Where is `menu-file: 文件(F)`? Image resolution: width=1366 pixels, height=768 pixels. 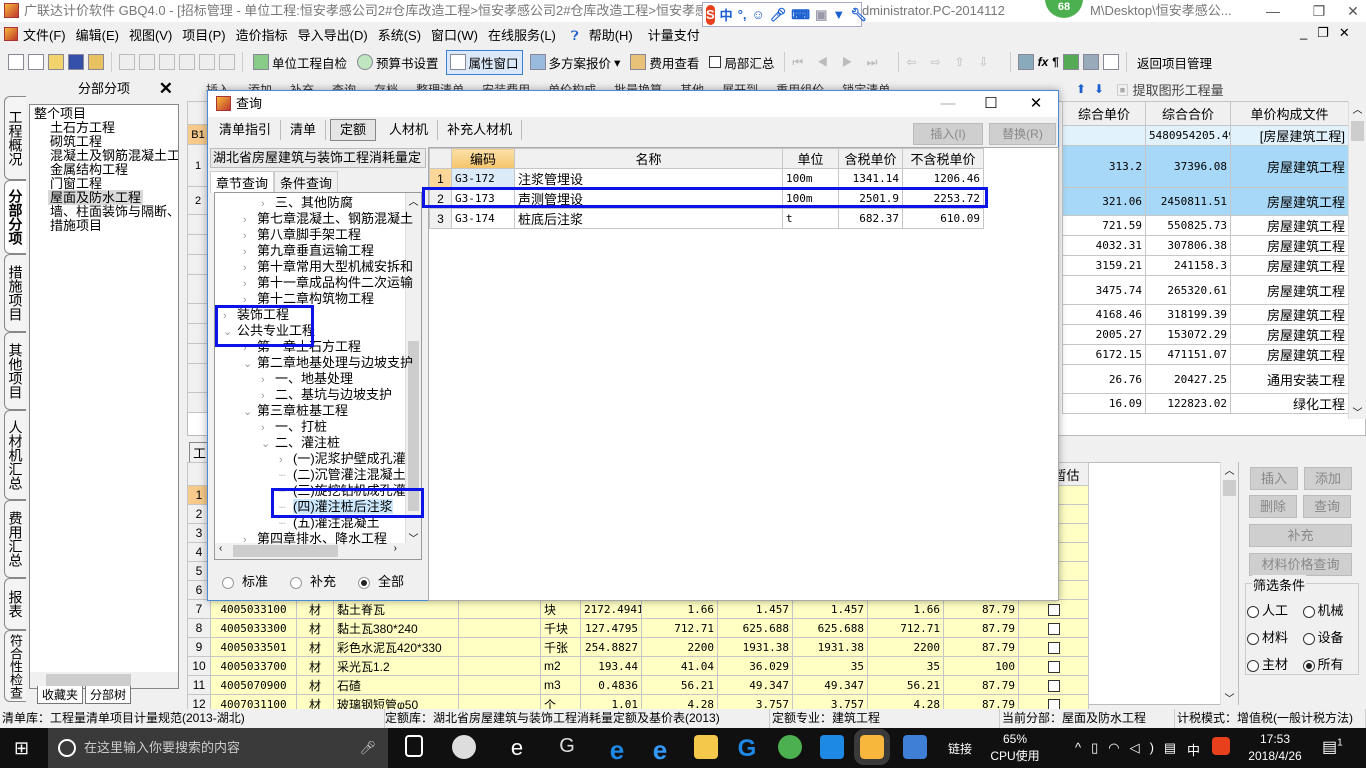 menu-file: 文件(F) is located at coordinates (44, 34).